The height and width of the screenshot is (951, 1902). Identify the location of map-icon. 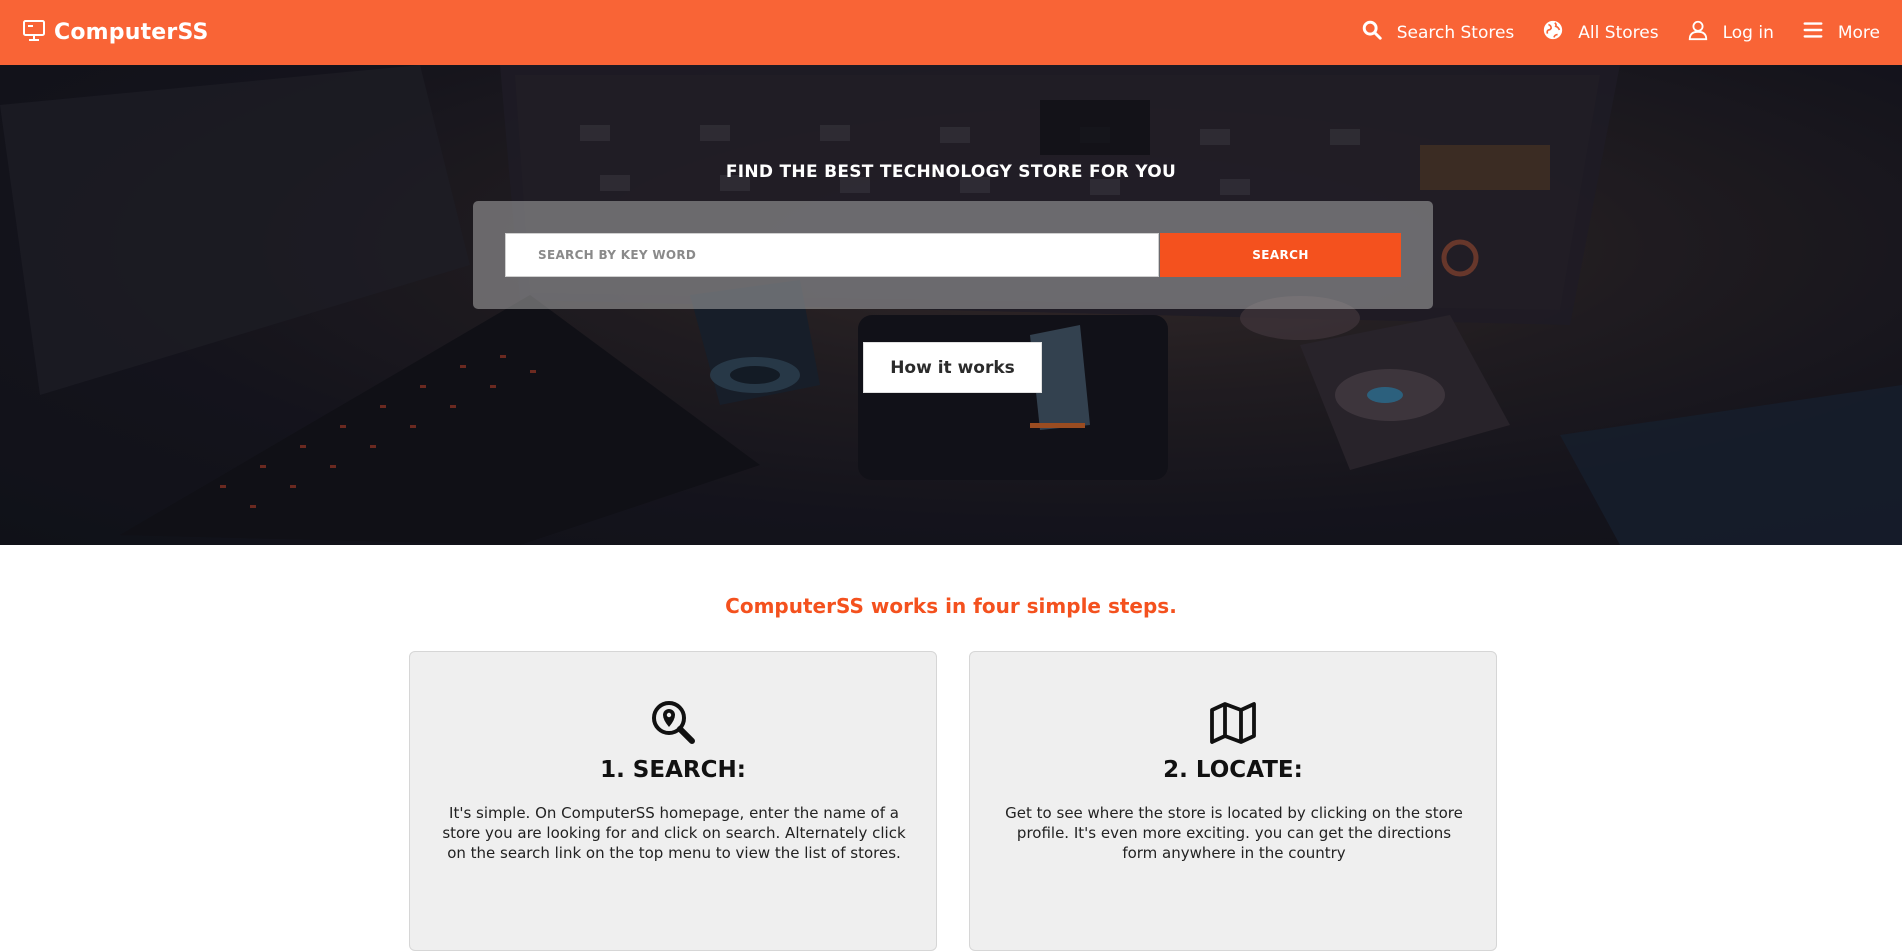
(1233, 722).